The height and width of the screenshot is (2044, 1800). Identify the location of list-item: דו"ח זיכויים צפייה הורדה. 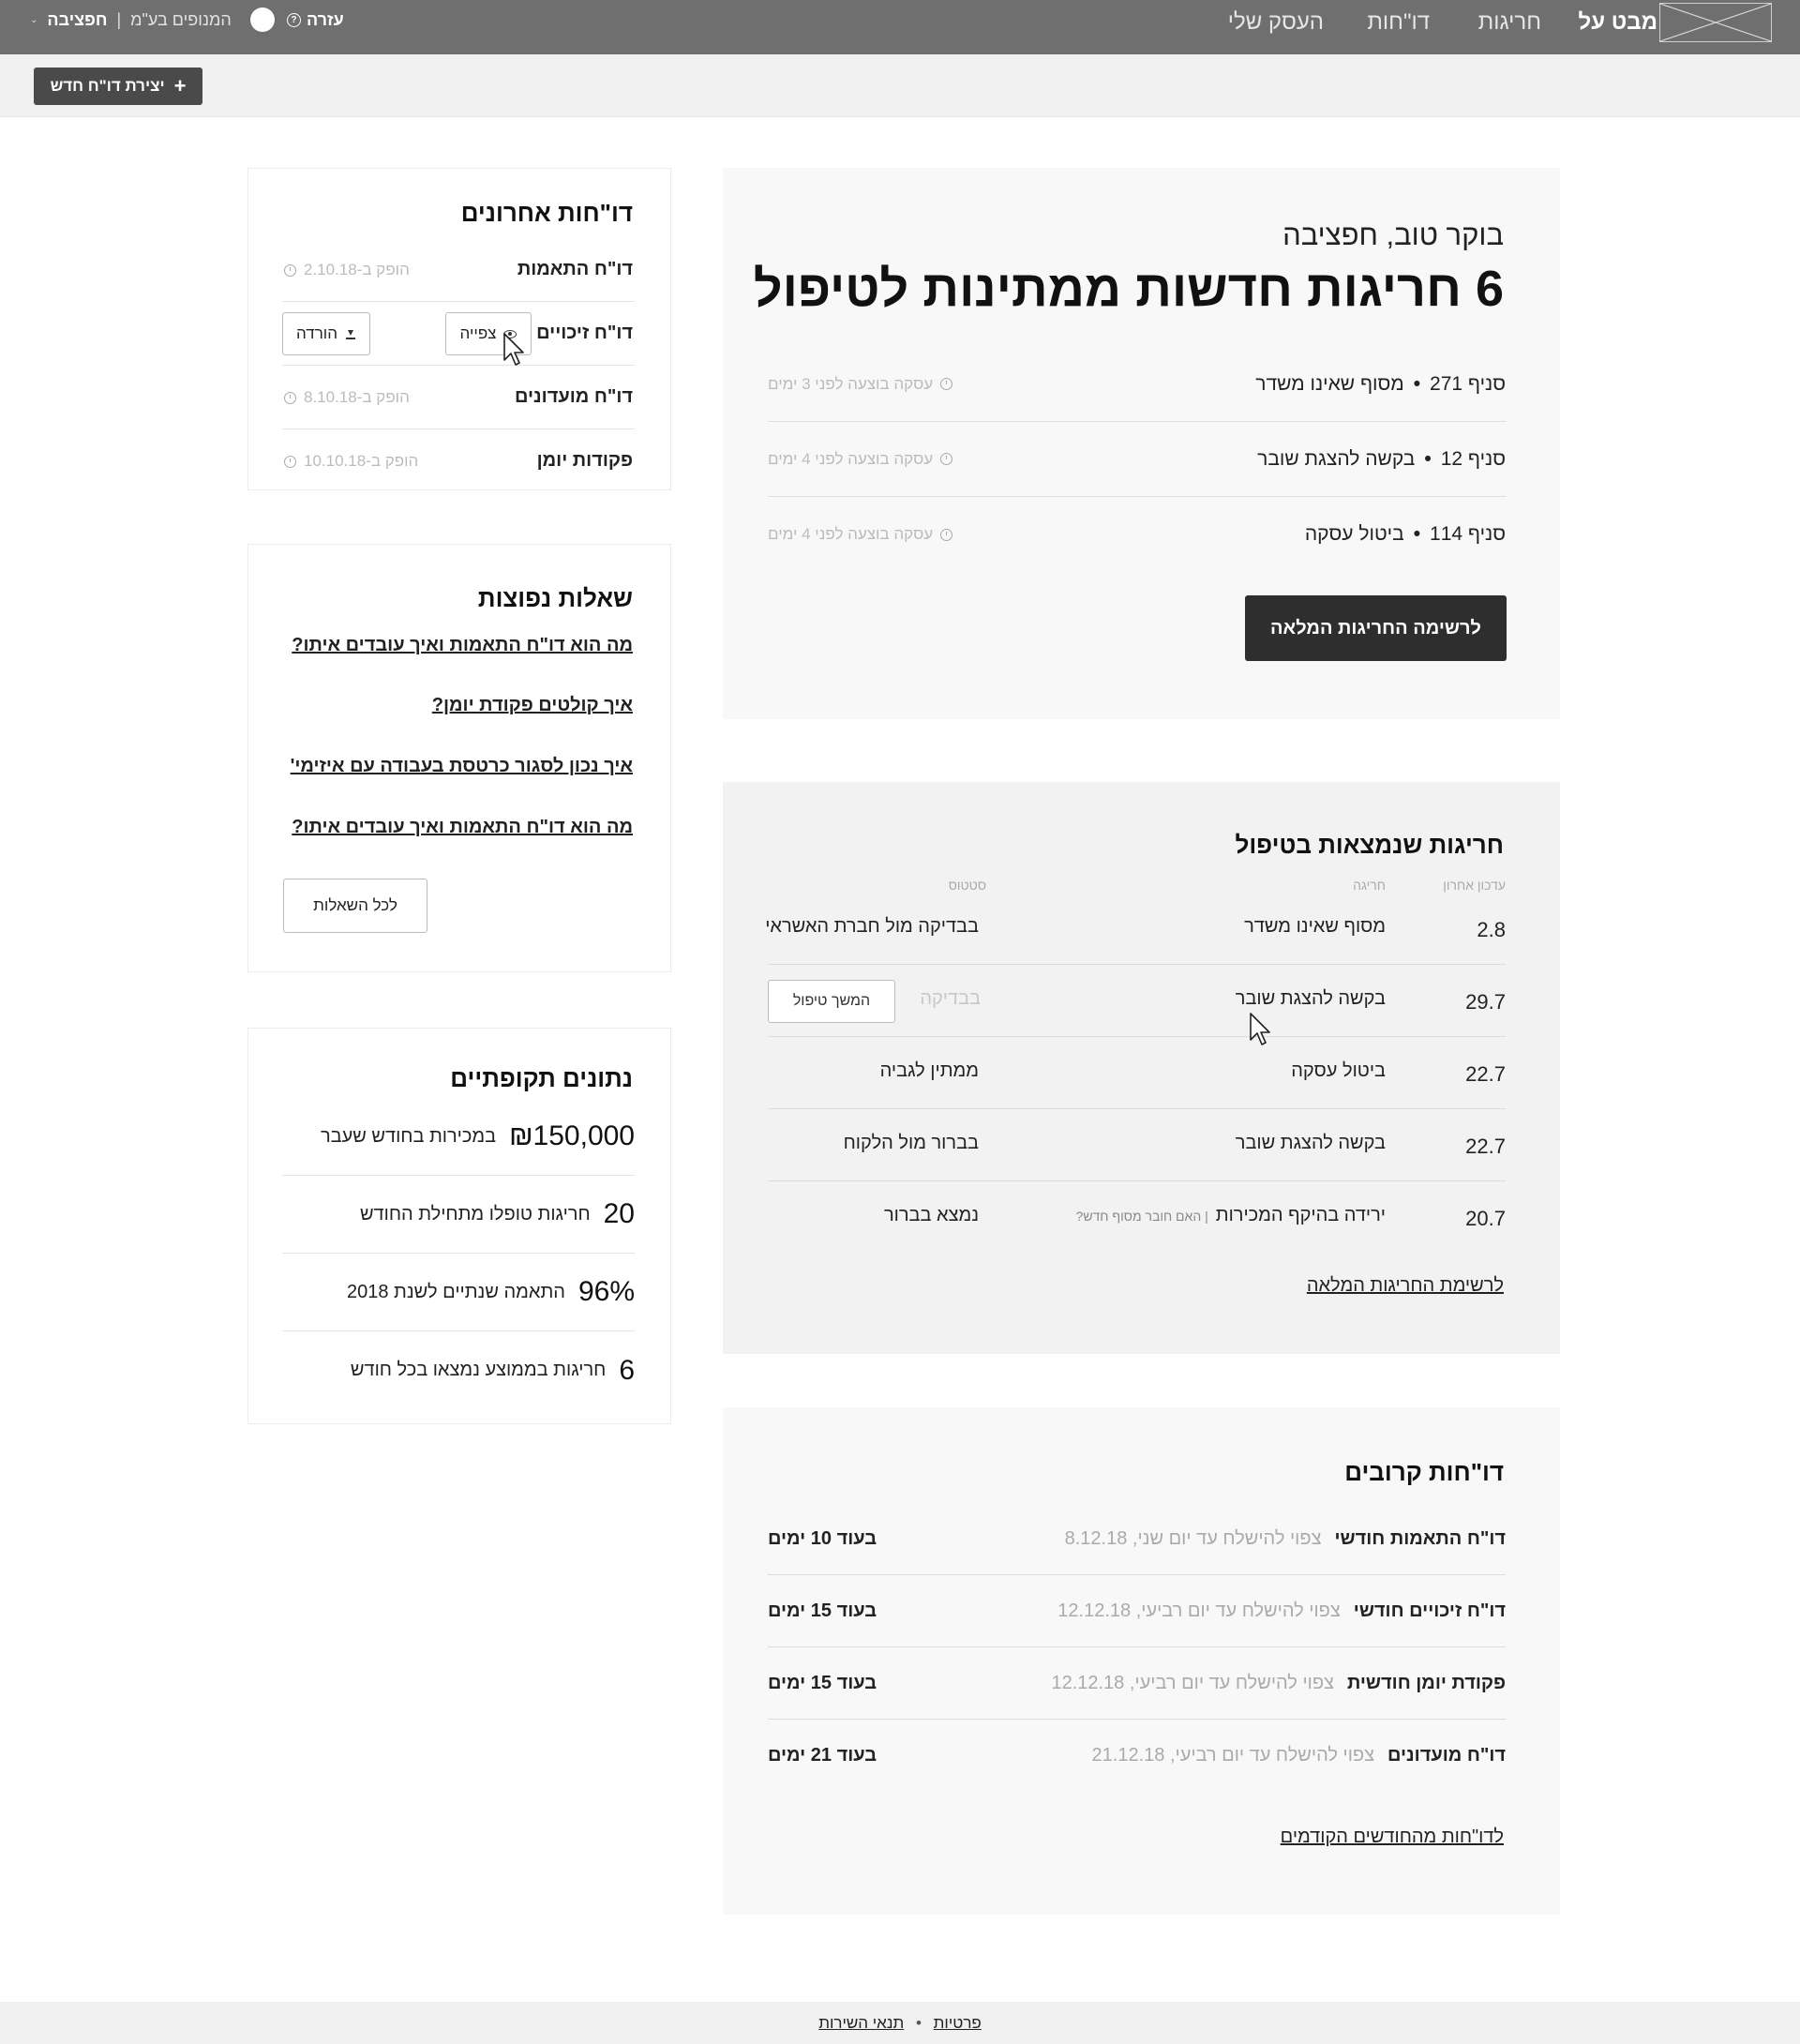
(458, 334).